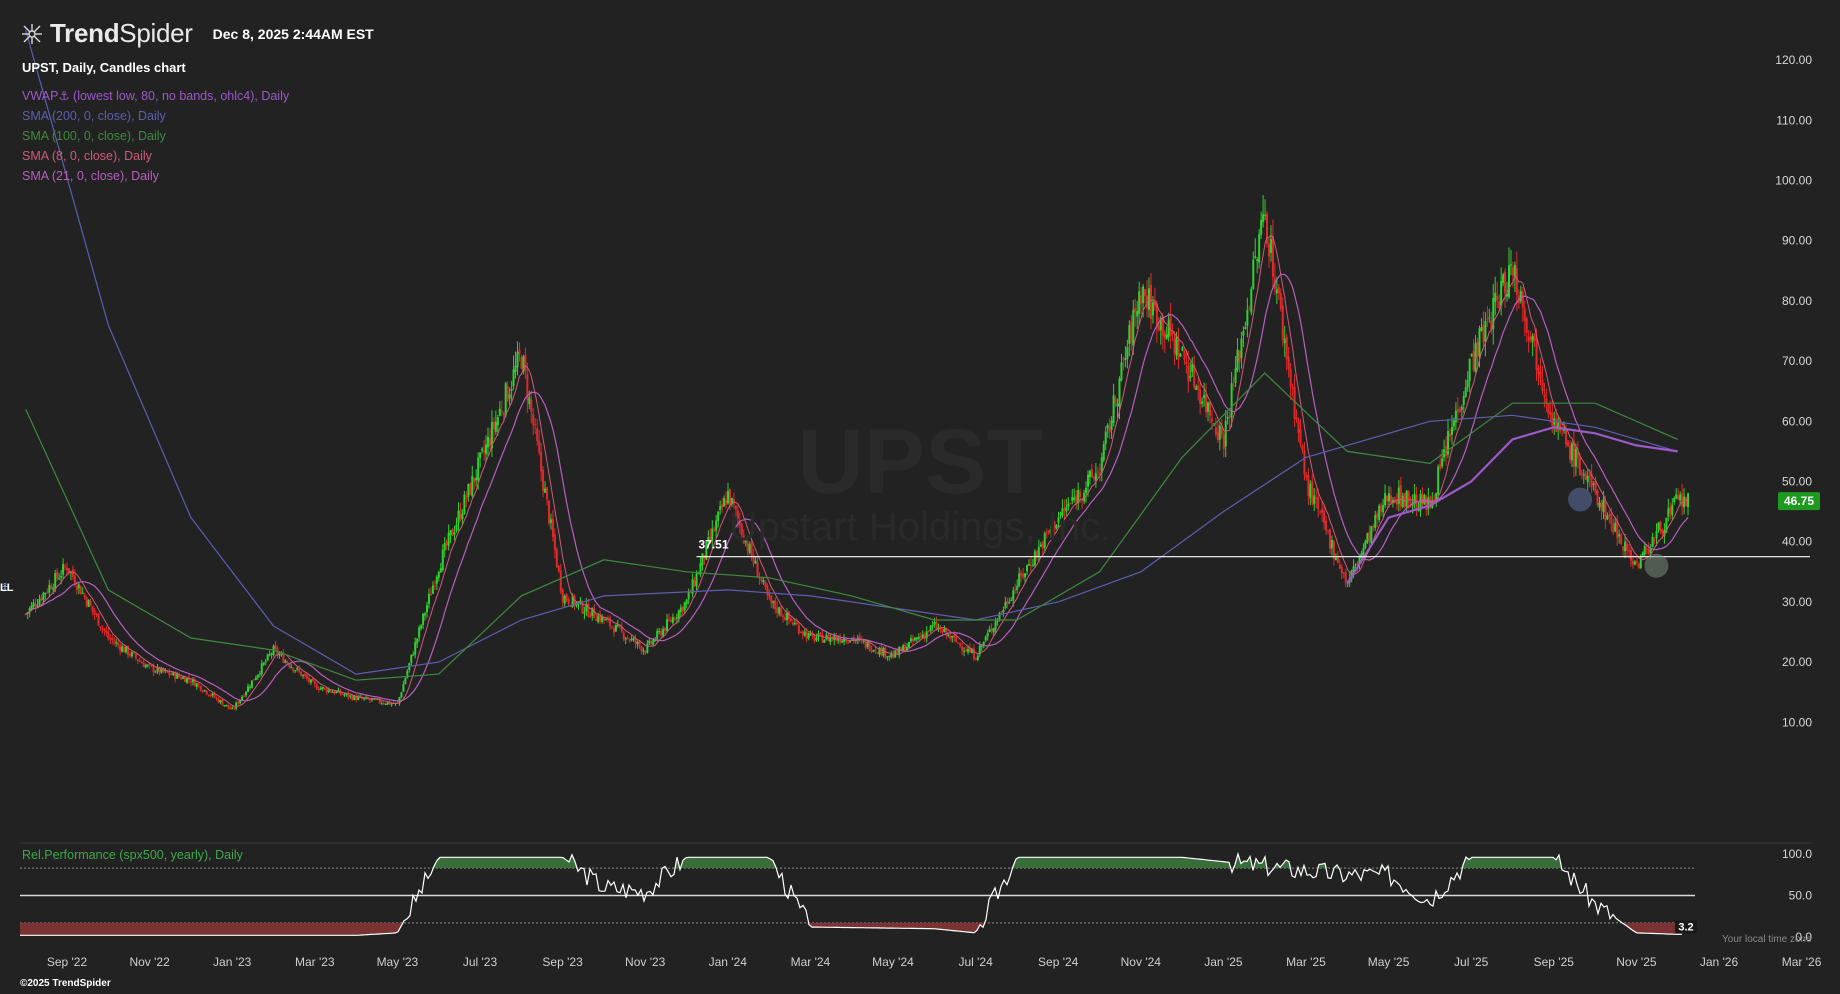  What do you see at coordinates (155, 176) in the screenshot?
I see `legend-item-sma-21: SMA (21, 0, close), Daily` at bounding box center [155, 176].